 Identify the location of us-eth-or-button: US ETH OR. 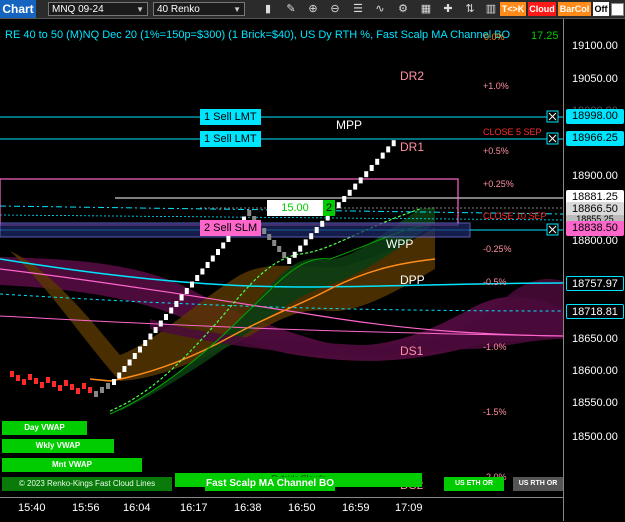
(474, 484).